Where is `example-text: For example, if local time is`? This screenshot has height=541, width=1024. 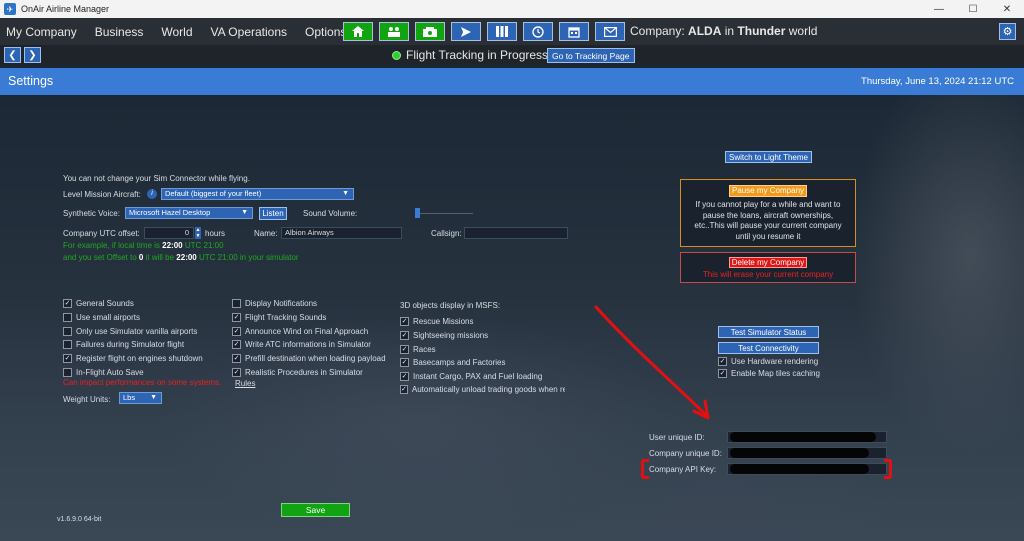
example-text: For example, if local time is is located at coordinates (111, 245).